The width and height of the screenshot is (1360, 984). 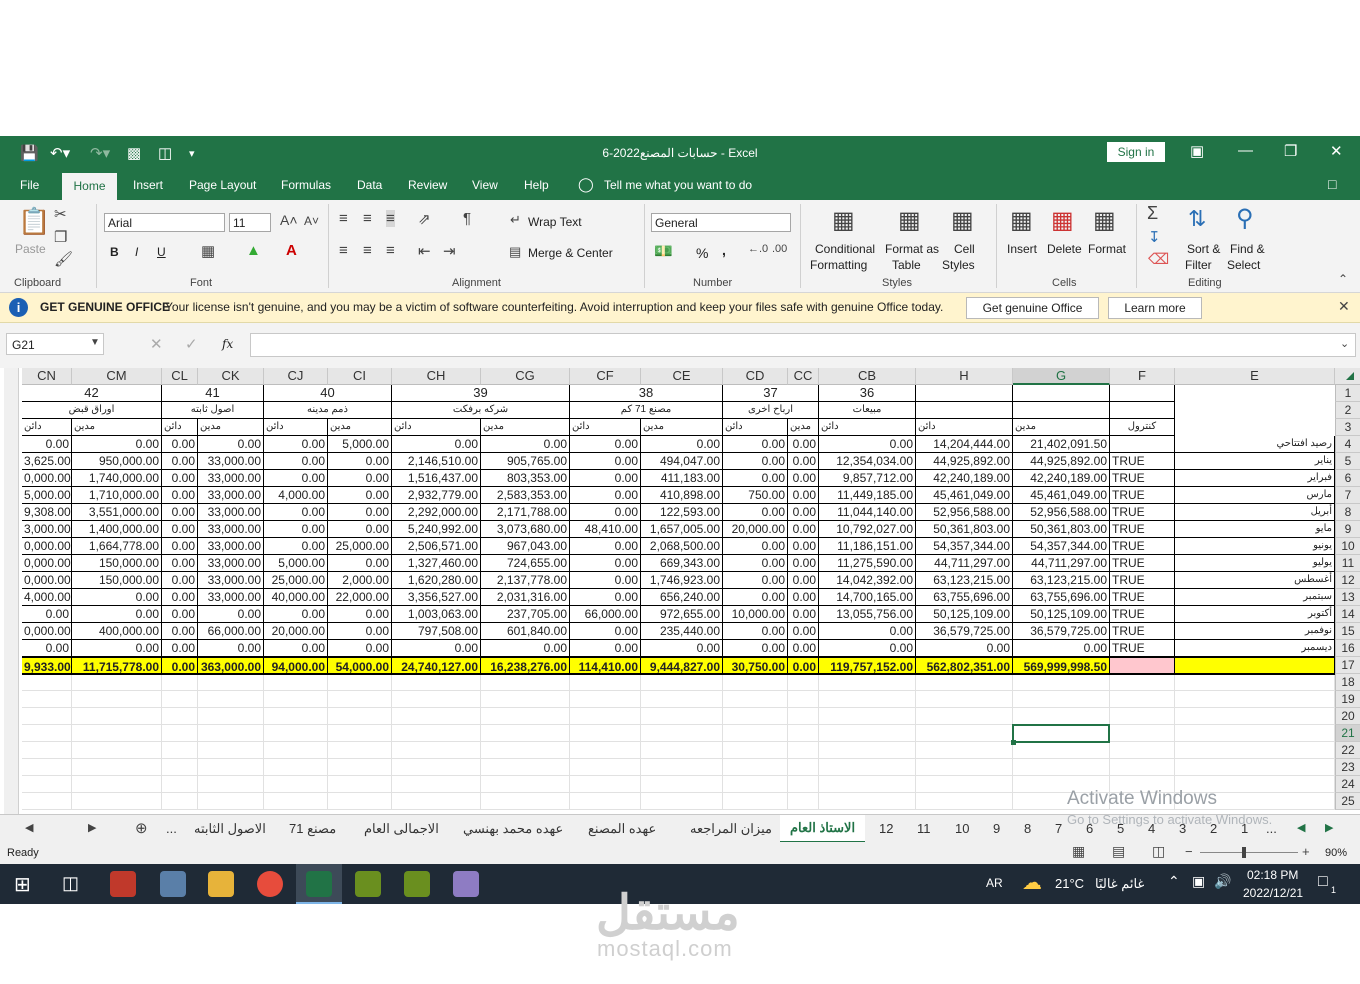 I want to click on data-cell: 972,655.00, so click(x=682, y=614).